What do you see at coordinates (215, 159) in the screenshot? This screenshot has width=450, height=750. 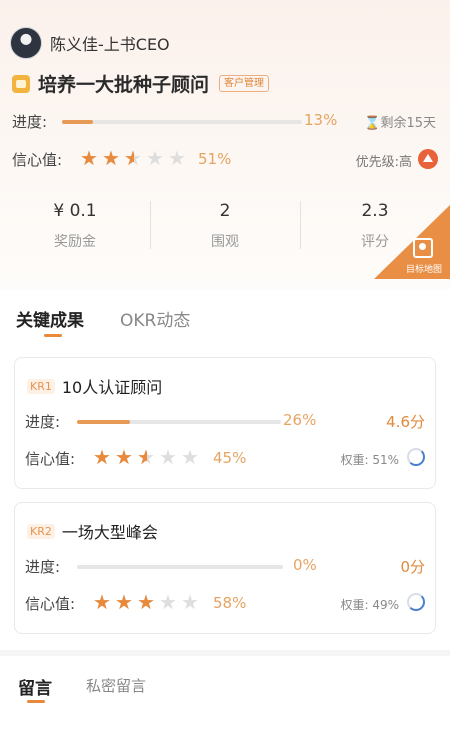 I see `confidence-percent: 51%` at bounding box center [215, 159].